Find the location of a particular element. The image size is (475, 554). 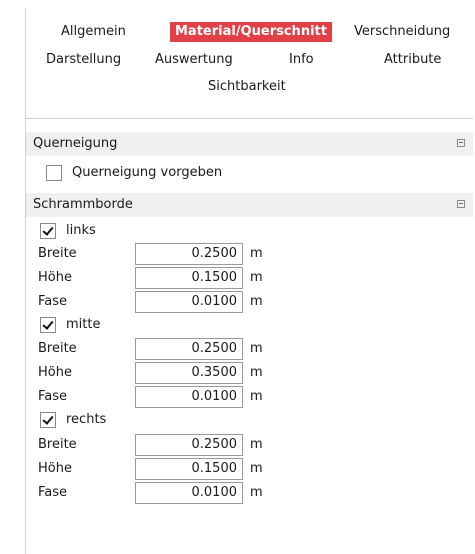

tab-allgemein: Allgemein is located at coordinates (93, 32).